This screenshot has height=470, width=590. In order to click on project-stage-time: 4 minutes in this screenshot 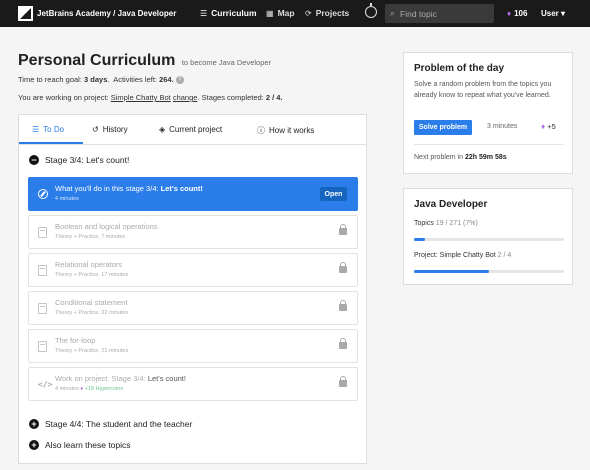, I will do `click(67, 389)`.